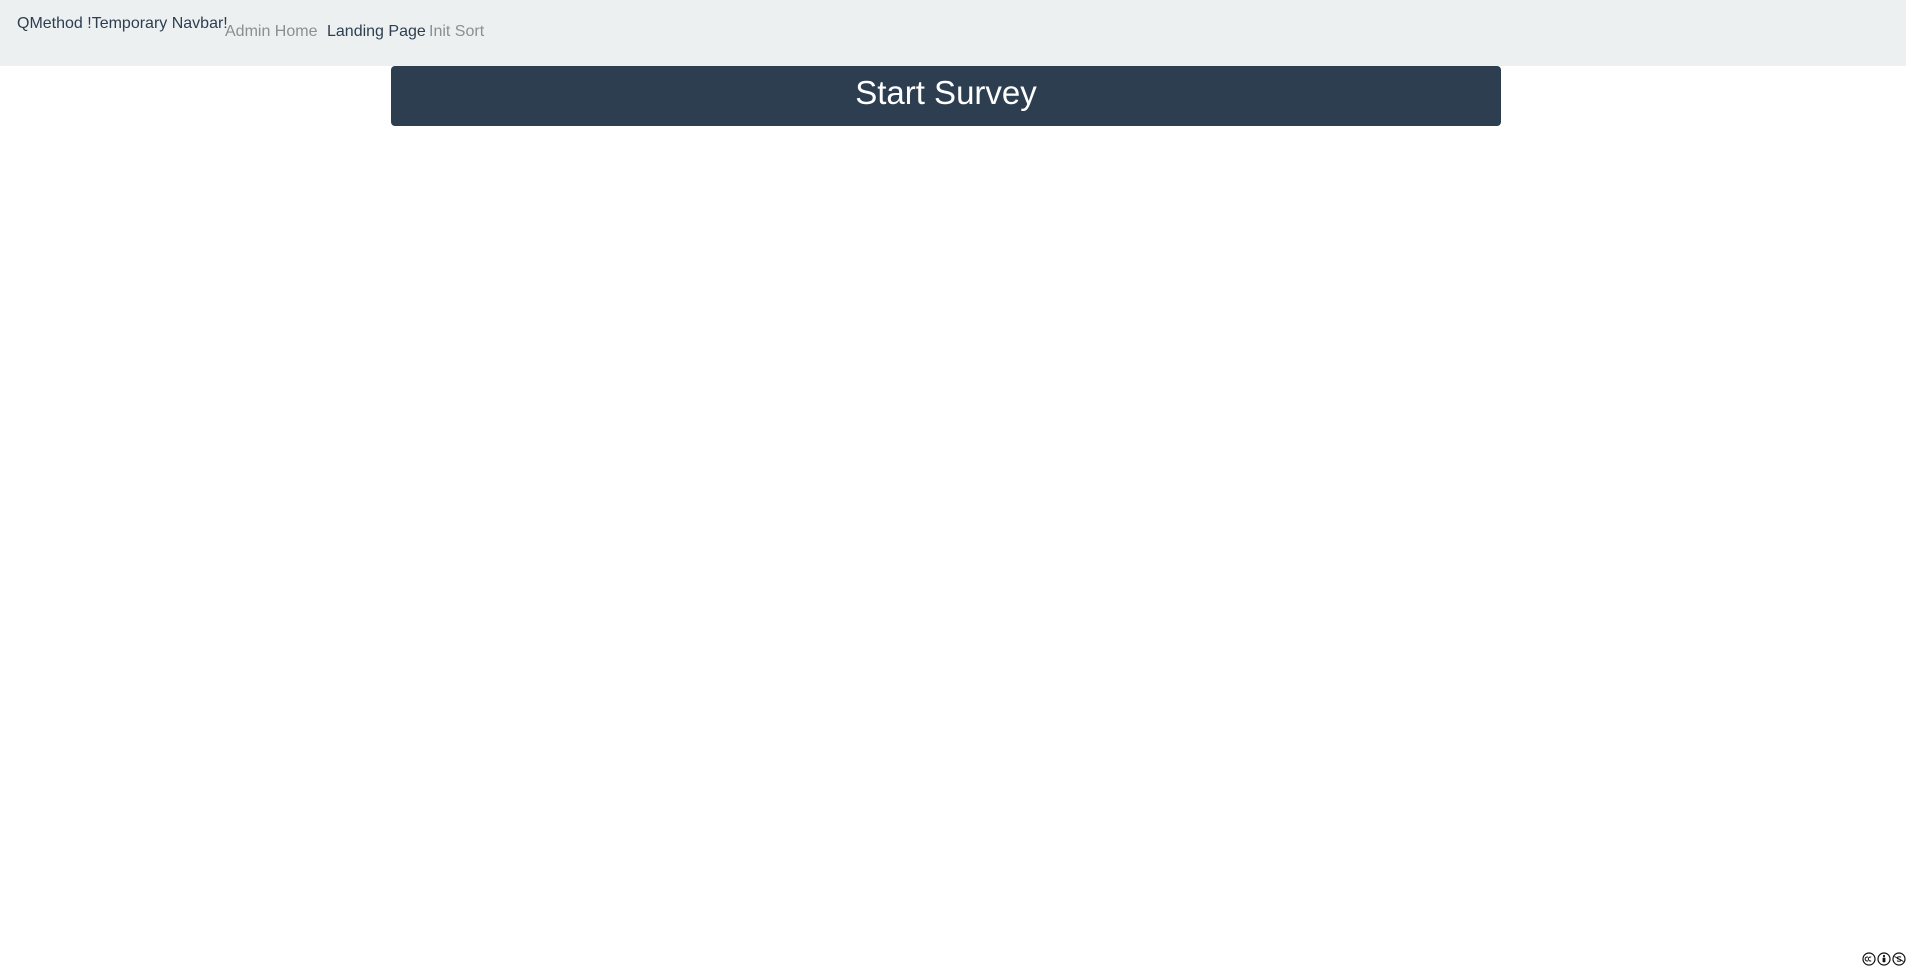  What do you see at coordinates (271, 32) in the screenshot?
I see `nav-link-admin-home: Admin Home` at bounding box center [271, 32].